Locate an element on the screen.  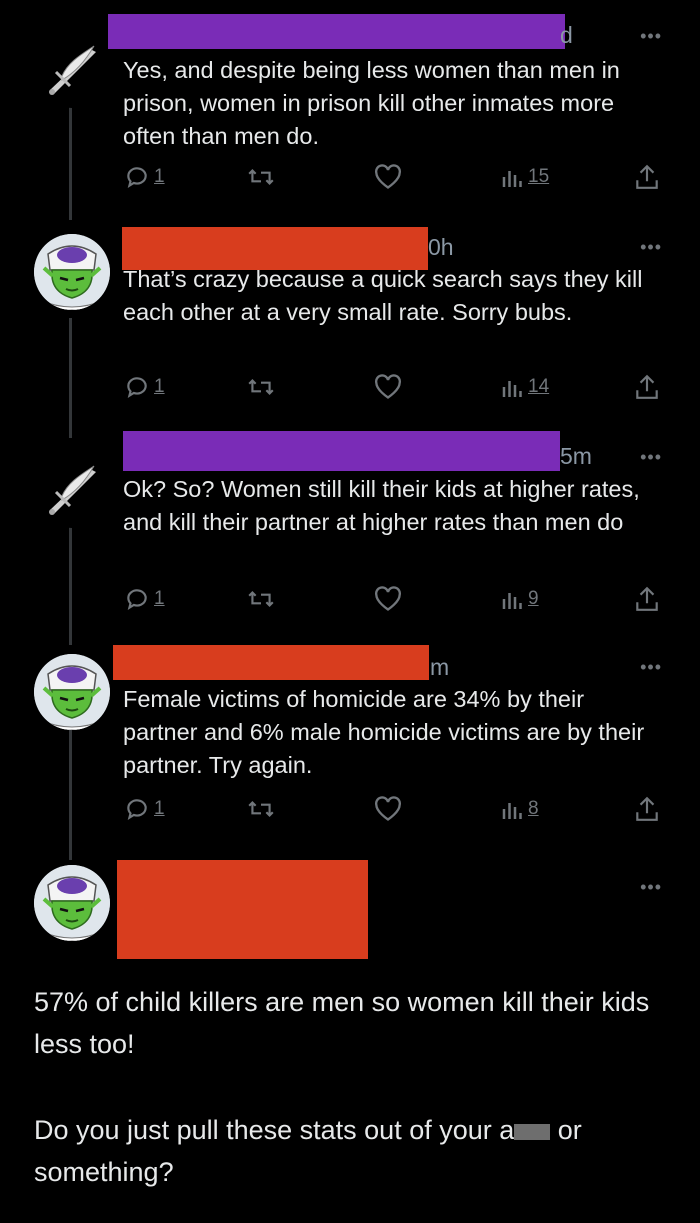
tweet-actions: 1 9 is located at coordinates (400, 599).